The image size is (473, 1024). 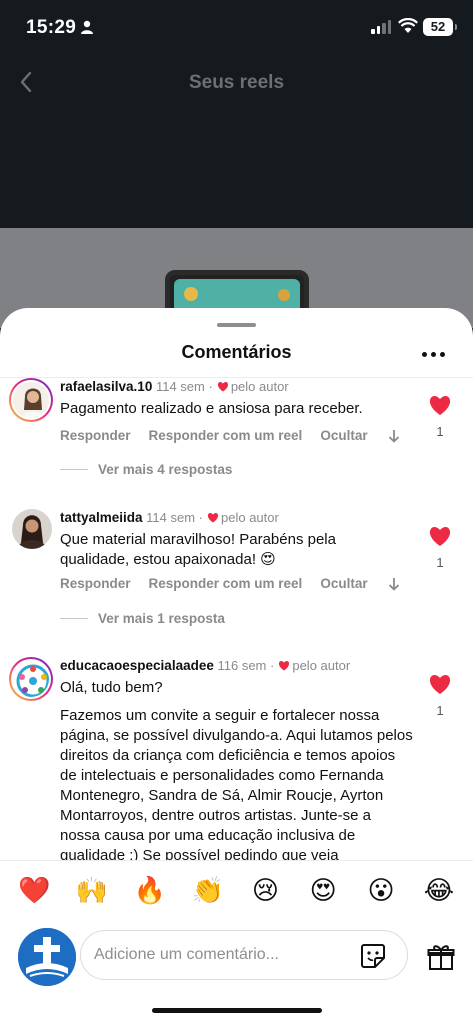 I want to click on view-replies-label: Ver mais 1 resposta, so click(x=161, y=618).